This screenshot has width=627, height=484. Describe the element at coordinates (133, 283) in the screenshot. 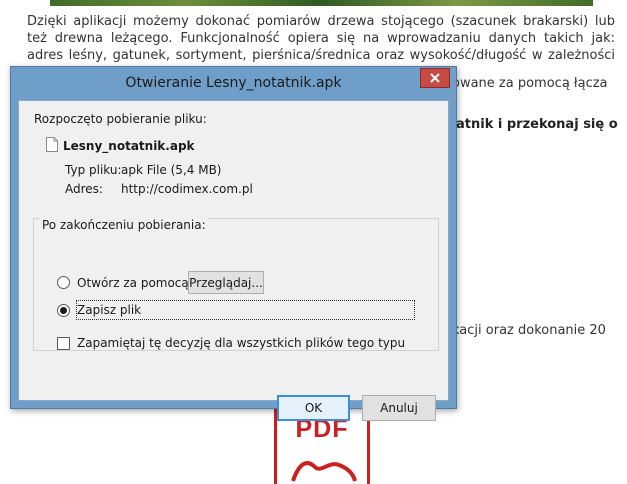

I see `open-with-label: Otwórz za pomocą` at that location.